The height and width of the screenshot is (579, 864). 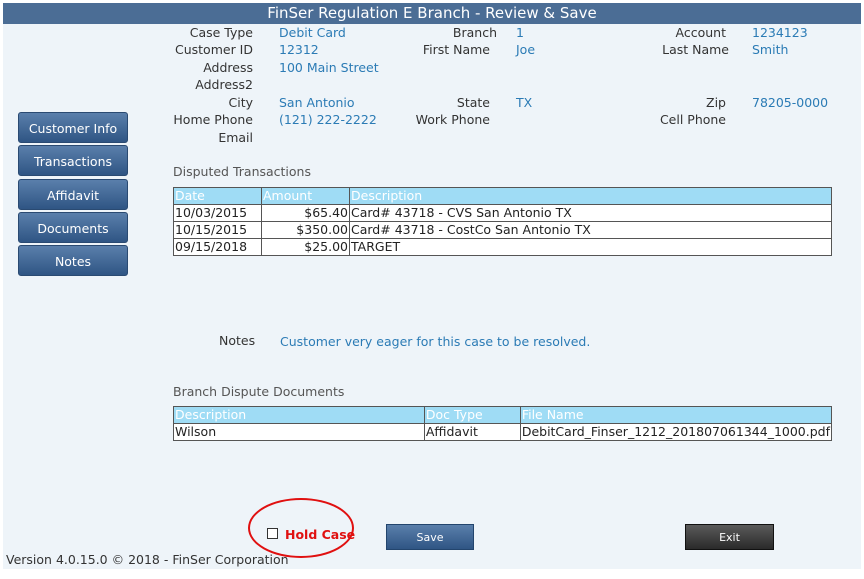 I want to click on document-description: Wilson, so click(x=299, y=432).